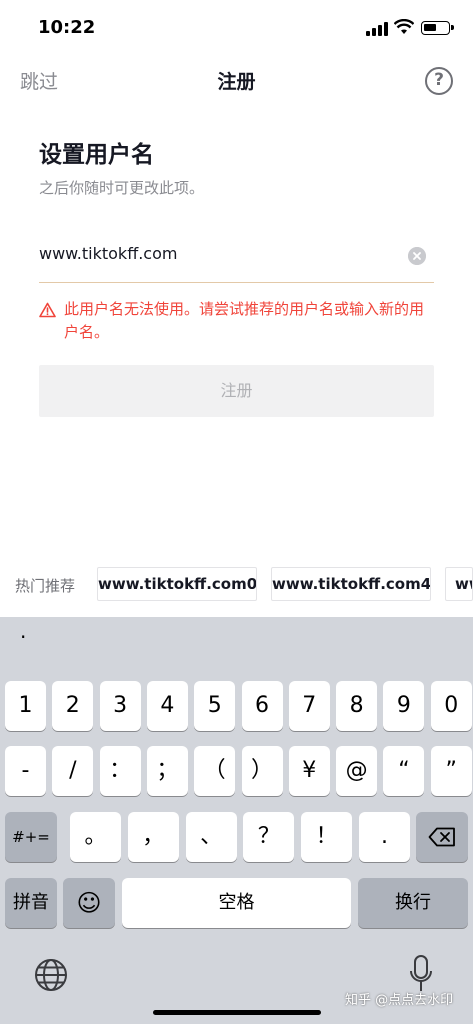 The width and height of the screenshot is (473, 1024). I want to click on return-key: 换行, so click(413, 903).